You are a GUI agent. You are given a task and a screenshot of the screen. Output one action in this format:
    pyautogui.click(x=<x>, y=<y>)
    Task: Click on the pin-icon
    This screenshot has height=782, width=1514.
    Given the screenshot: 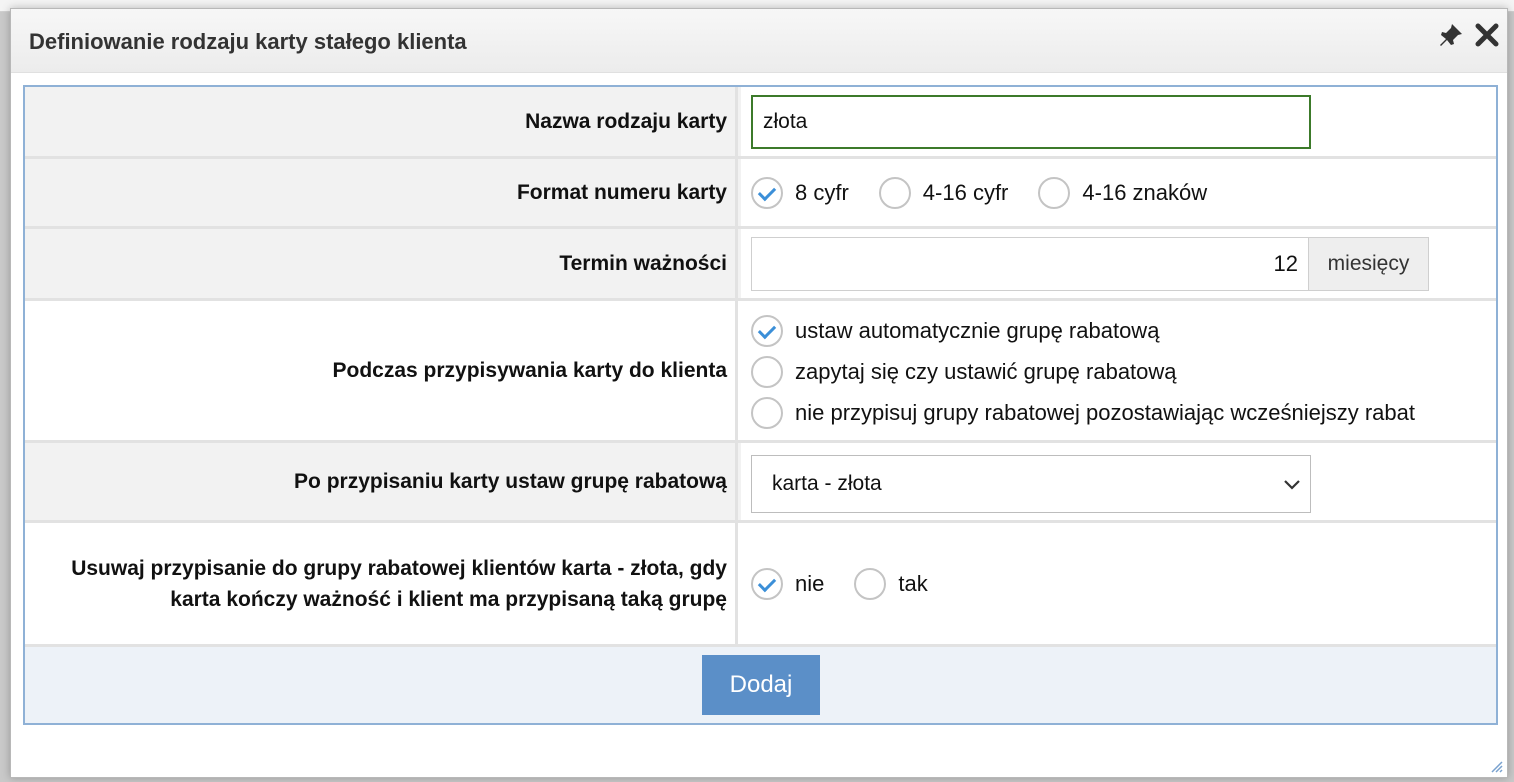 What is the action you would take?
    pyautogui.click(x=1451, y=35)
    